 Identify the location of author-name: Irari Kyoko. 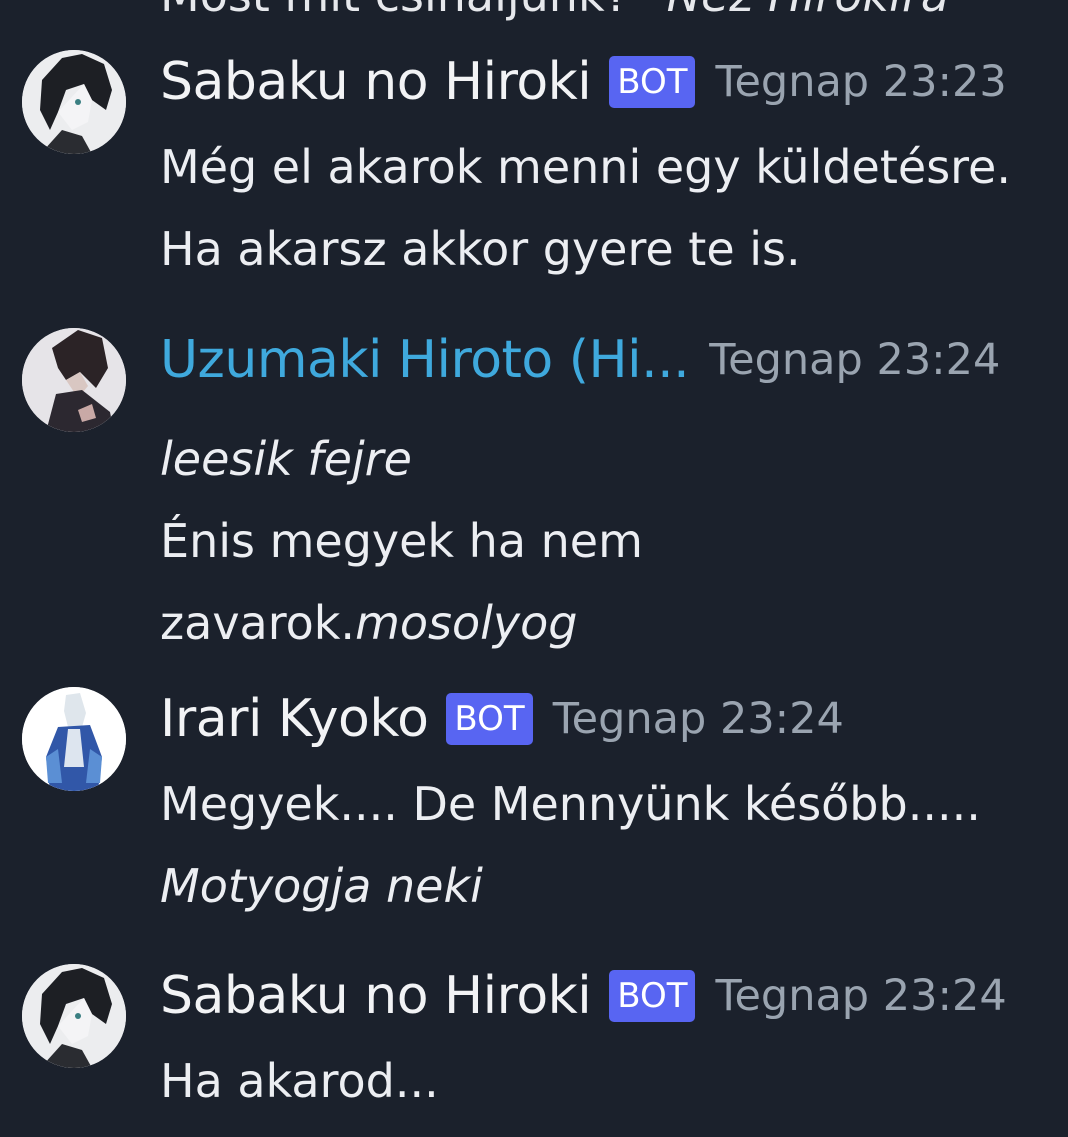
(294, 719).